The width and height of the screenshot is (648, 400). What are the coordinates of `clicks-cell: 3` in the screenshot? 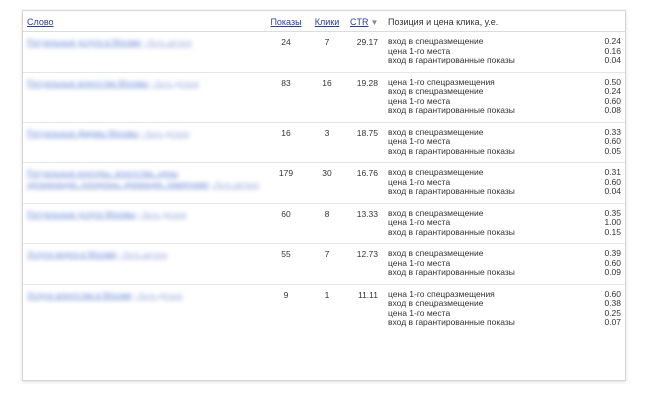 It's located at (327, 142).